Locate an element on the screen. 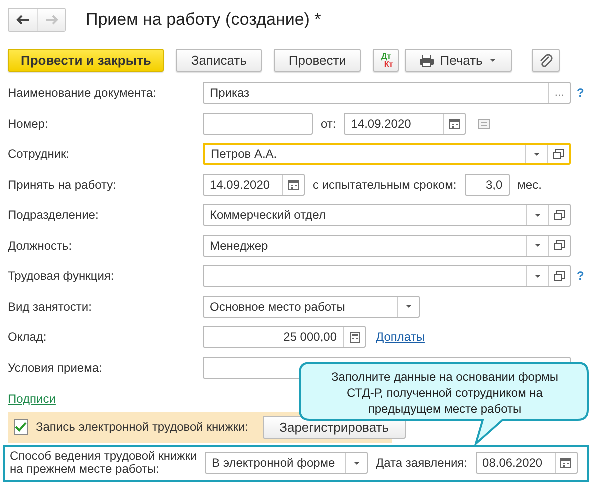 Image resolution: width=603 pixels, height=490 pixels. checkbox-label: Запись электронной трудовой книжки: is located at coordinates (142, 427).